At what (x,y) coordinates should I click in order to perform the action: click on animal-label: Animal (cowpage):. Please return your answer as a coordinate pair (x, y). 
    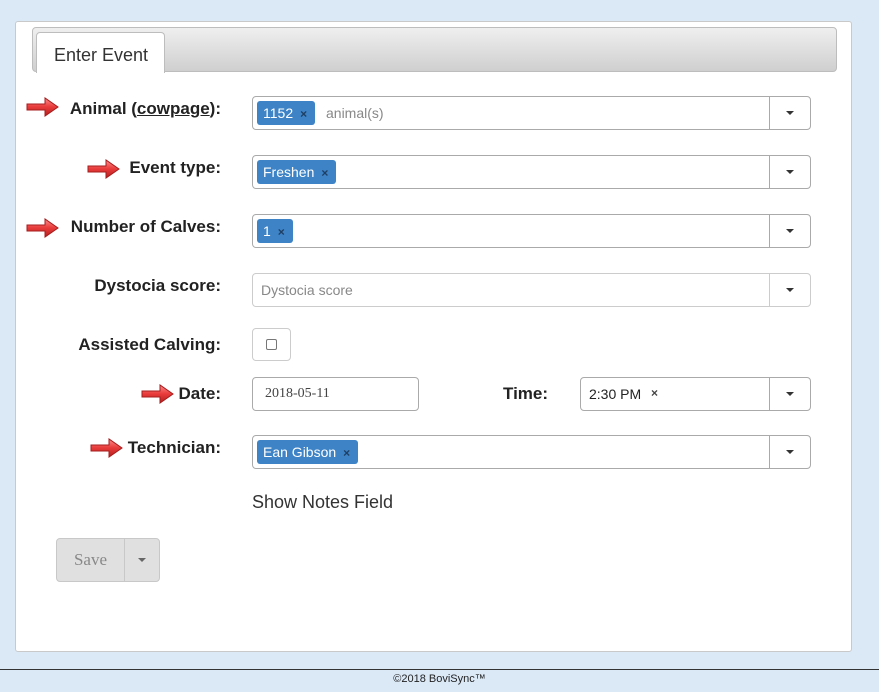
    Looking at the image, I should click on (145, 109).